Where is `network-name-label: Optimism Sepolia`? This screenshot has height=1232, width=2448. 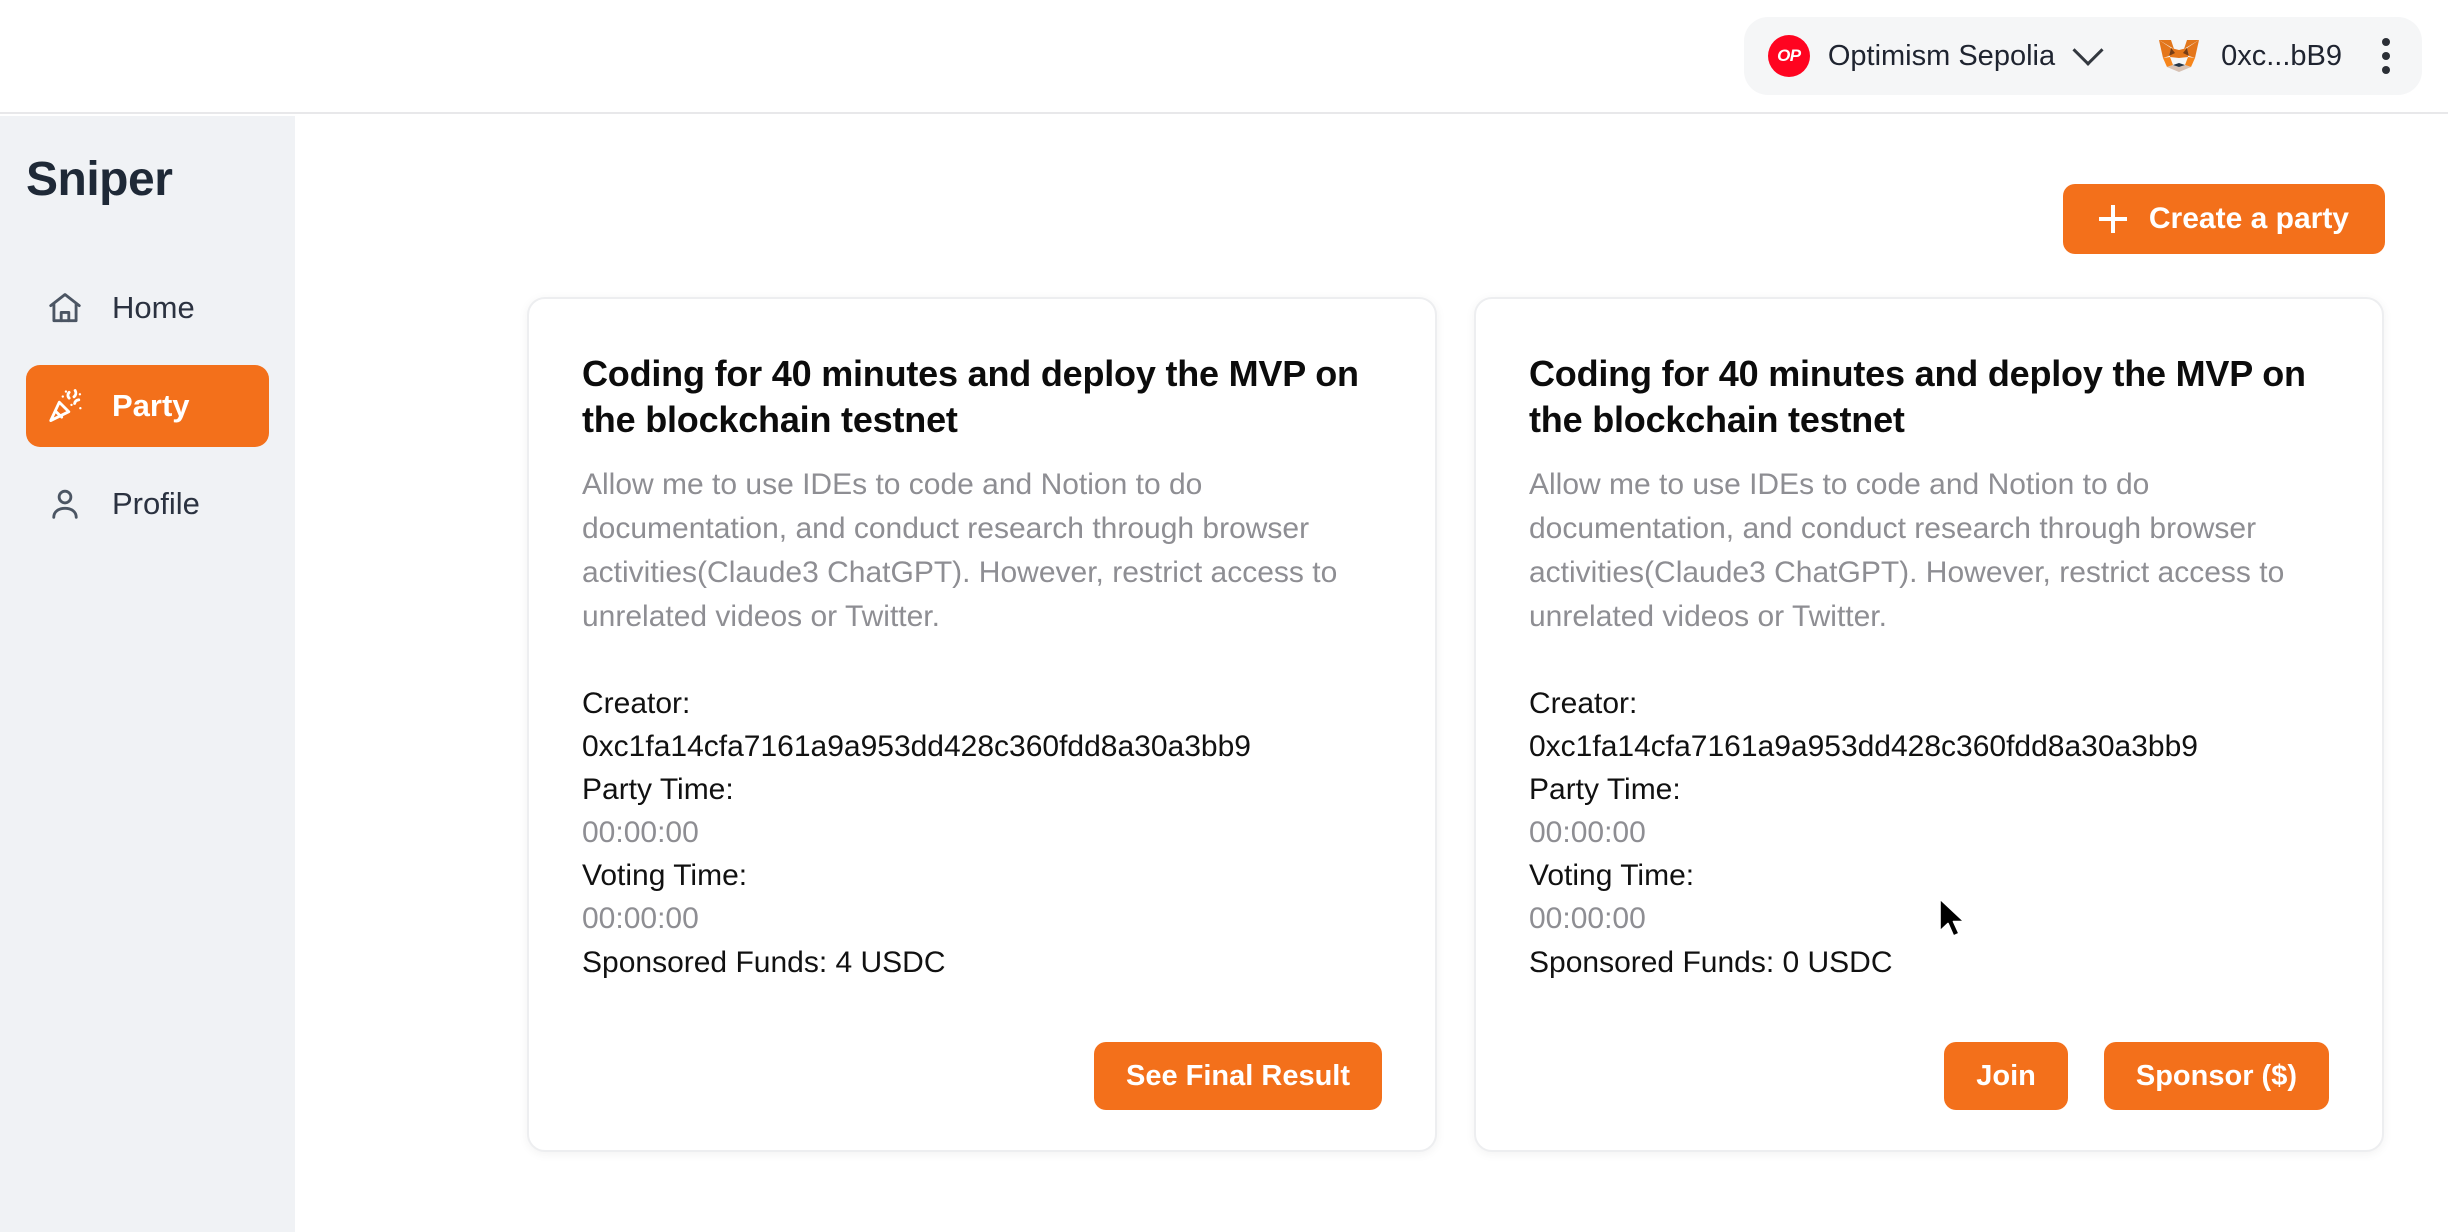
network-name-label: Optimism Sepolia is located at coordinates (1941, 55).